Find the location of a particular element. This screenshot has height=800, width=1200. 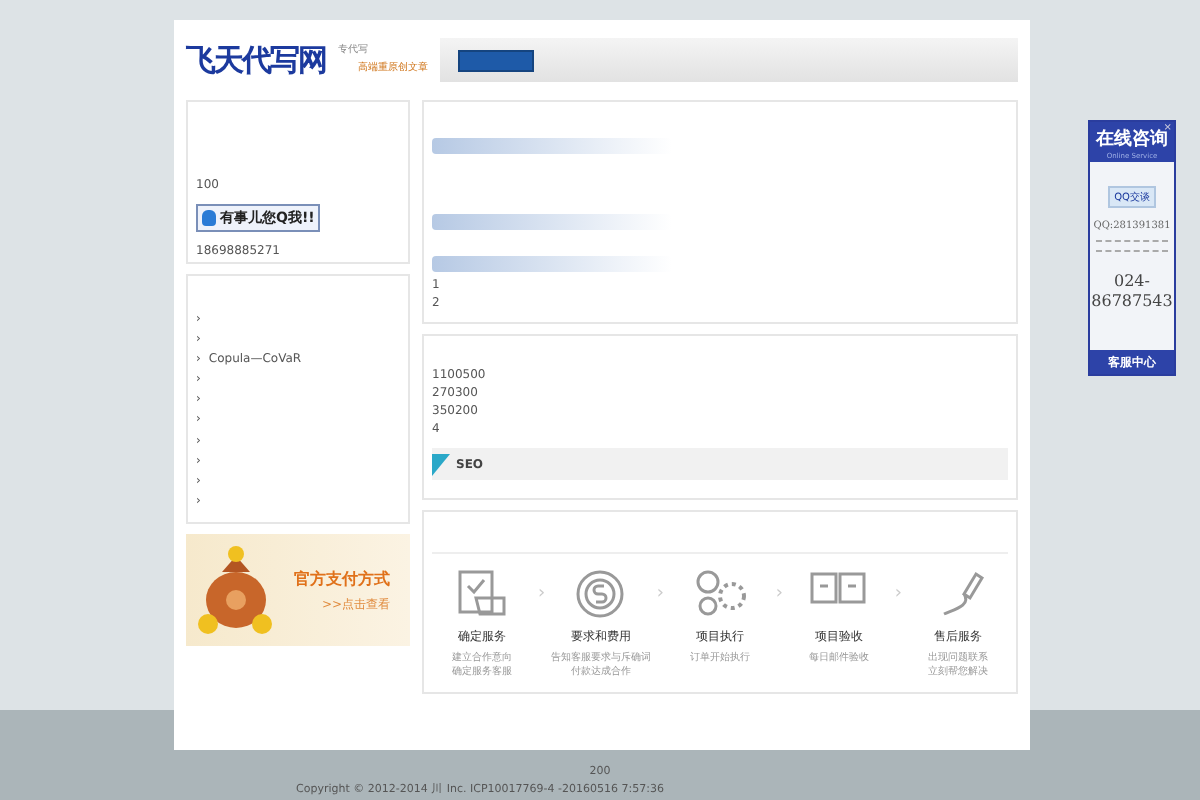

site-logo: 飞天代写网 is located at coordinates (256, 60).